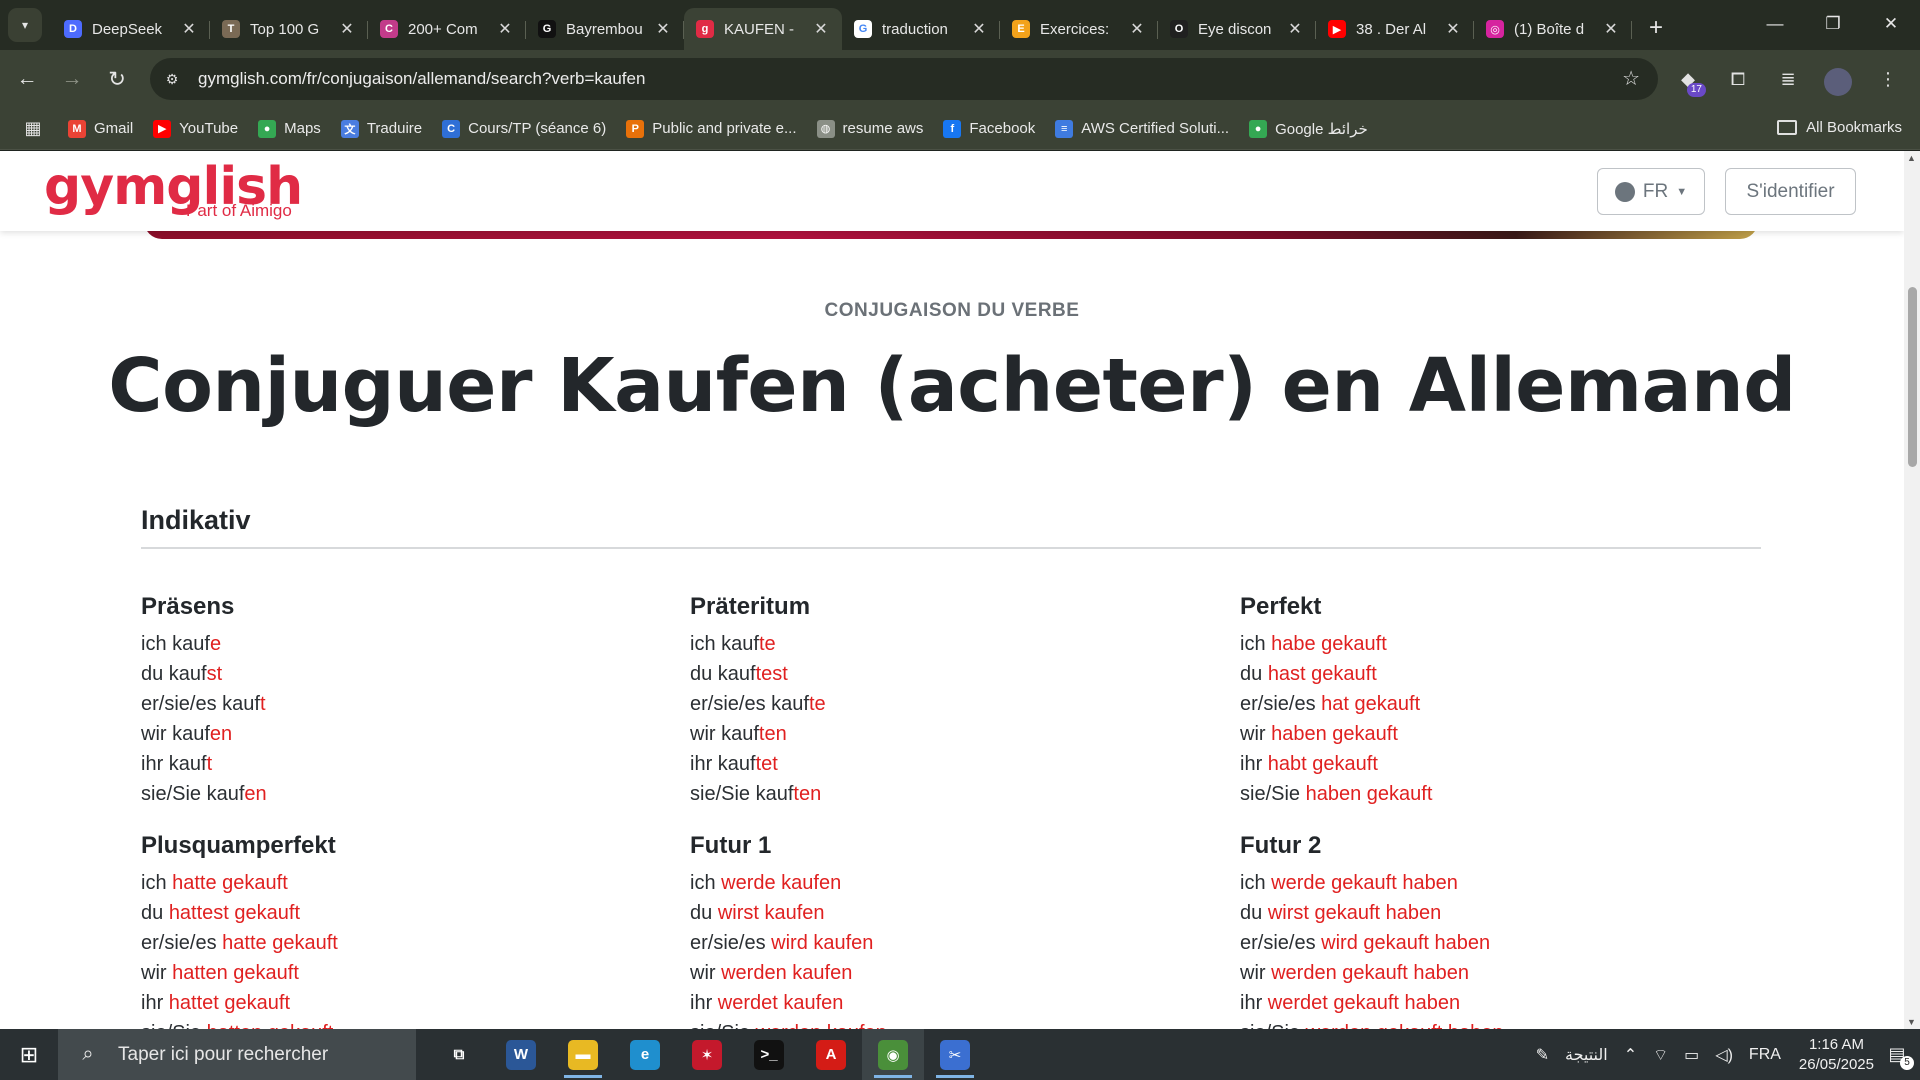 The image size is (1920, 1080). Describe the element at coordinates (763, 29) in the screenshot. I see `browser-tab: g KAUFEN - ✕` at that location.